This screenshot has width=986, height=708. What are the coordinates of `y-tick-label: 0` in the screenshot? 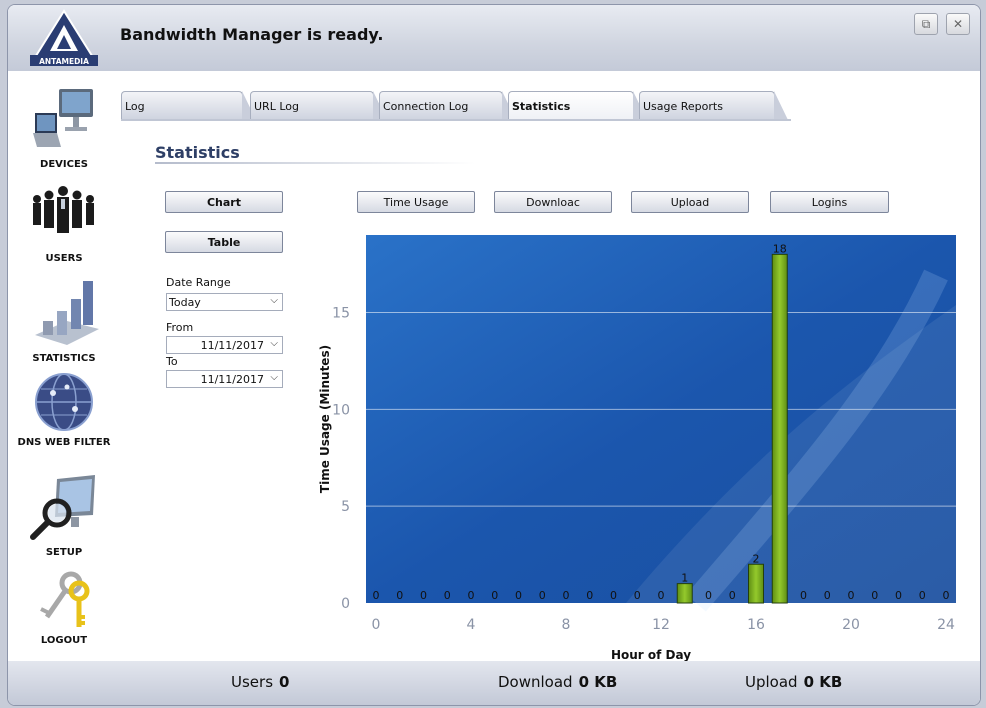 It's located at (345, 604).